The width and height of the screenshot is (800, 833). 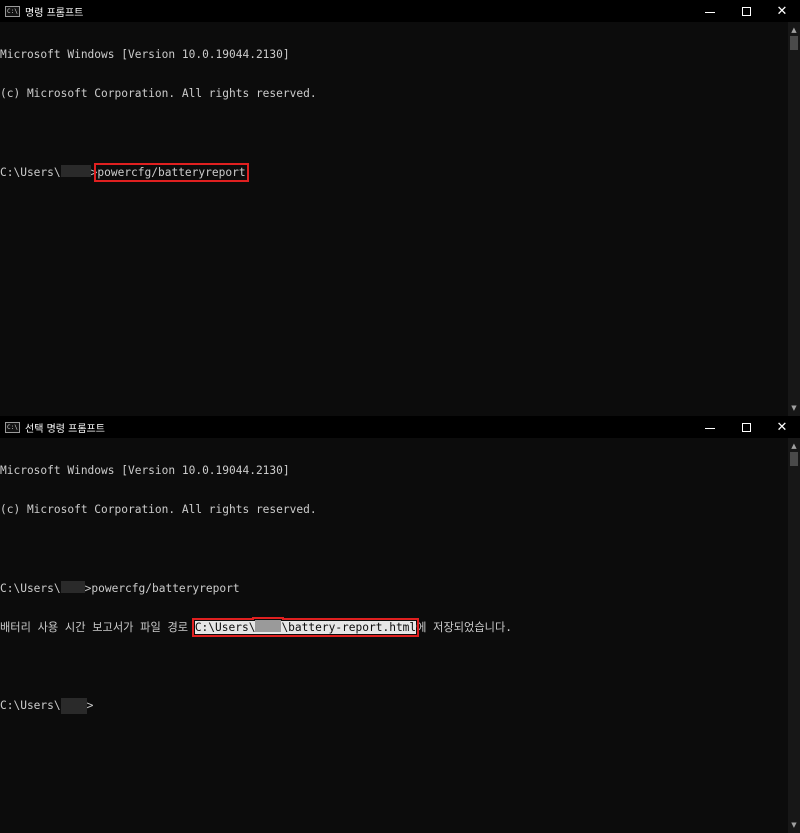 I want to click on window-title: 명령 프롬프트, so click(x=54, y=13).